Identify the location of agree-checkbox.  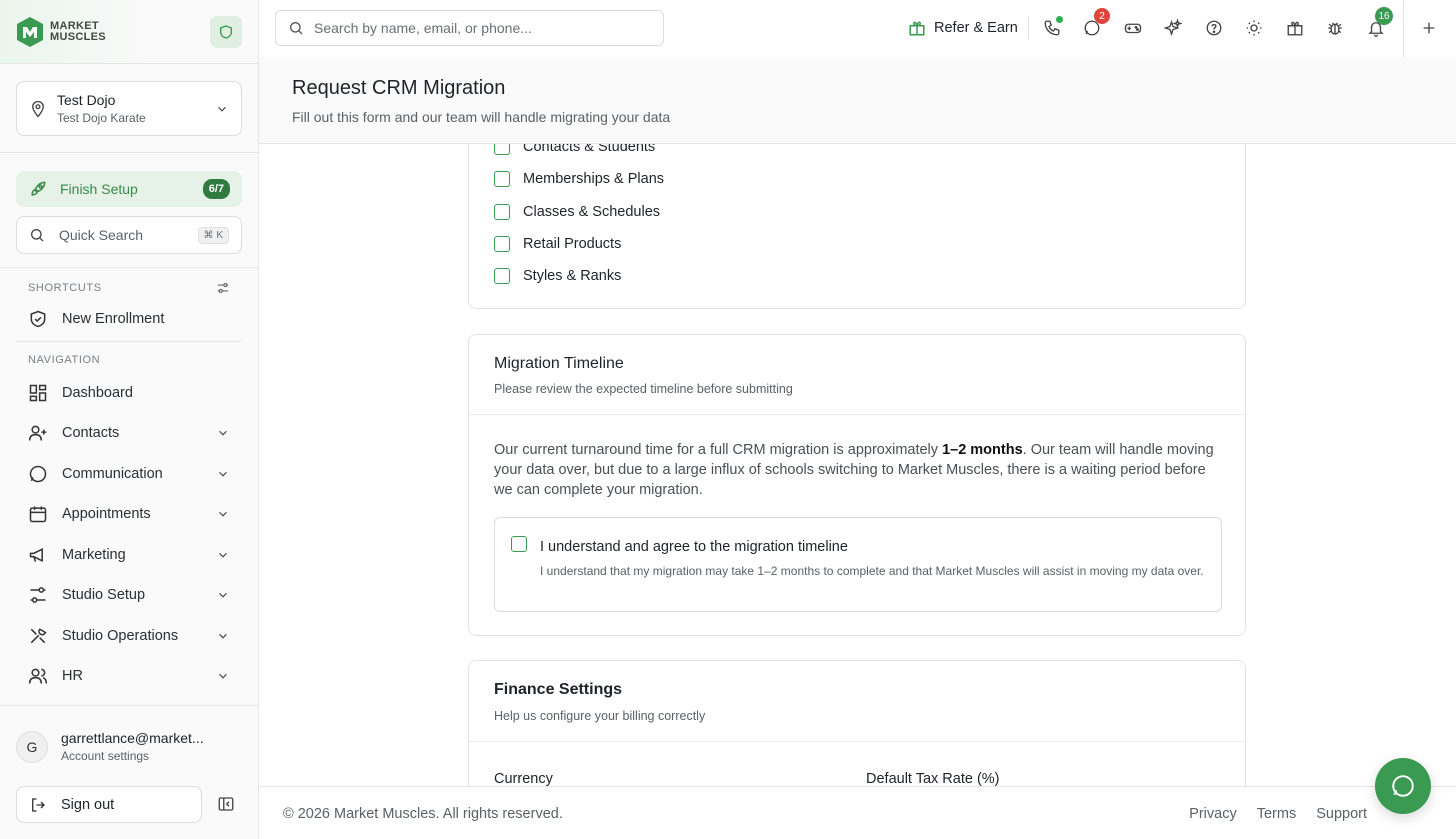
(519, 544).